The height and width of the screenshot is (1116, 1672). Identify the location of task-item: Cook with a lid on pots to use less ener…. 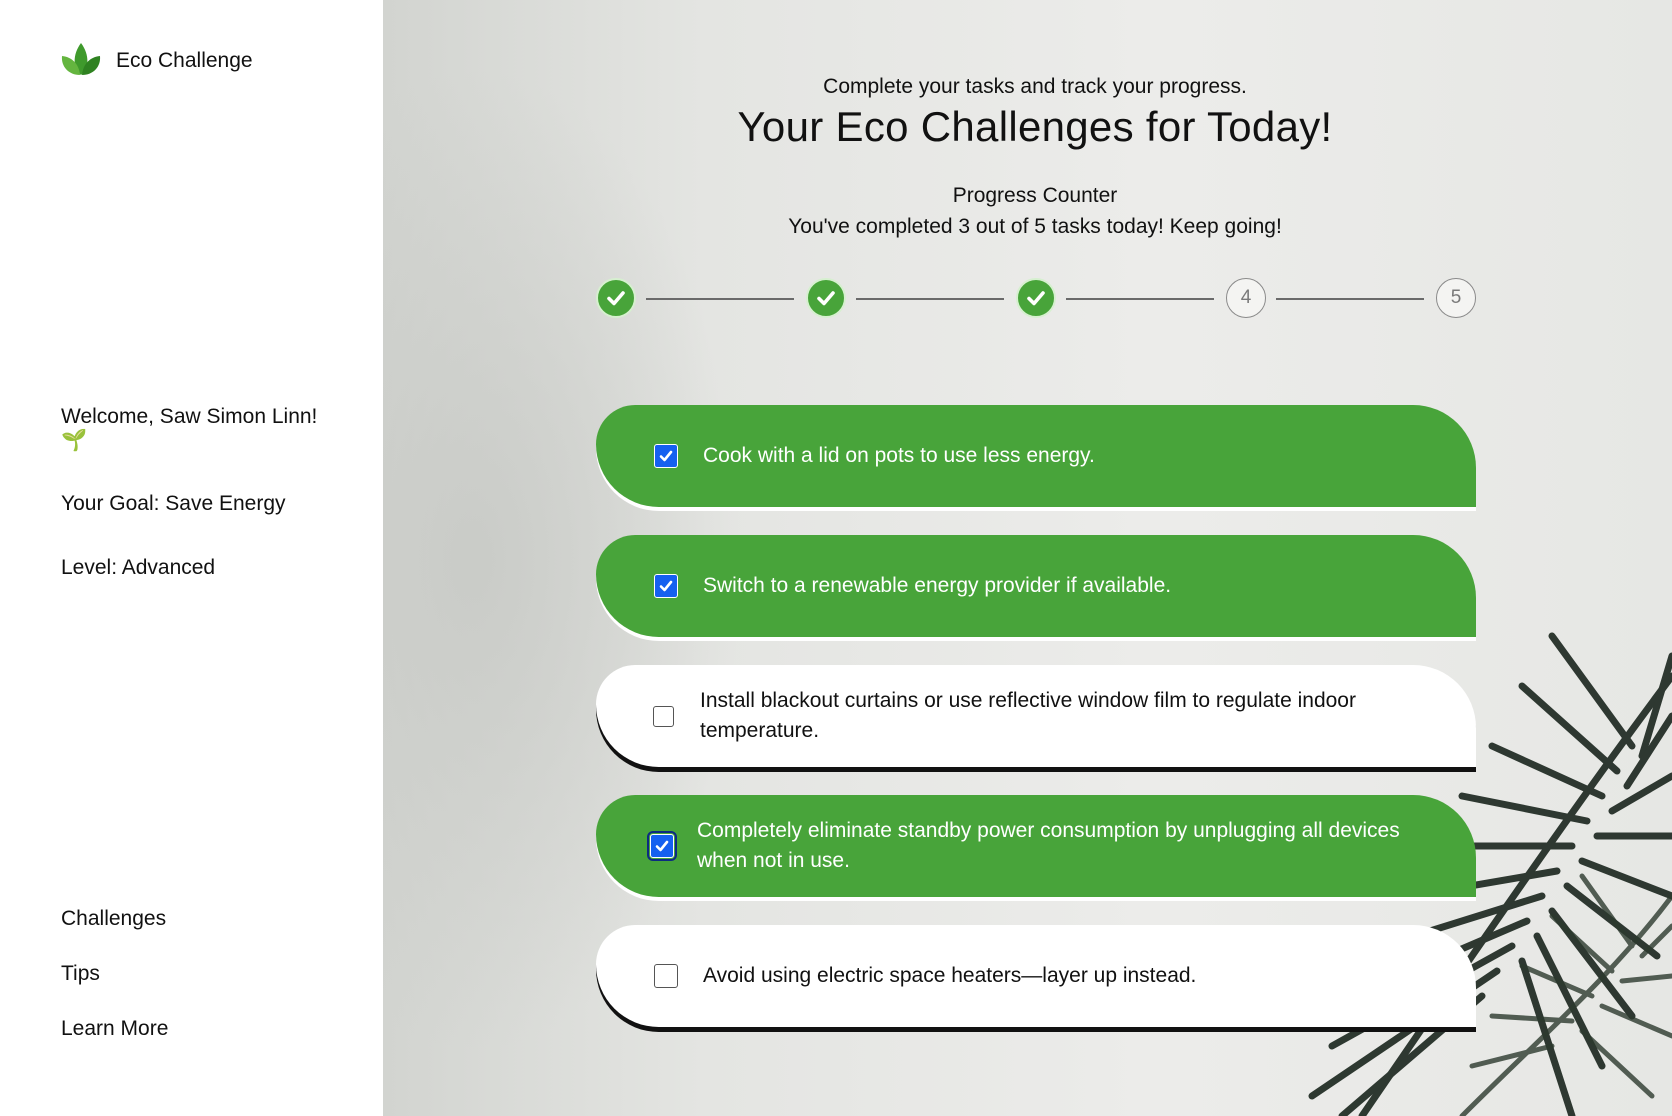
(1036, 456).